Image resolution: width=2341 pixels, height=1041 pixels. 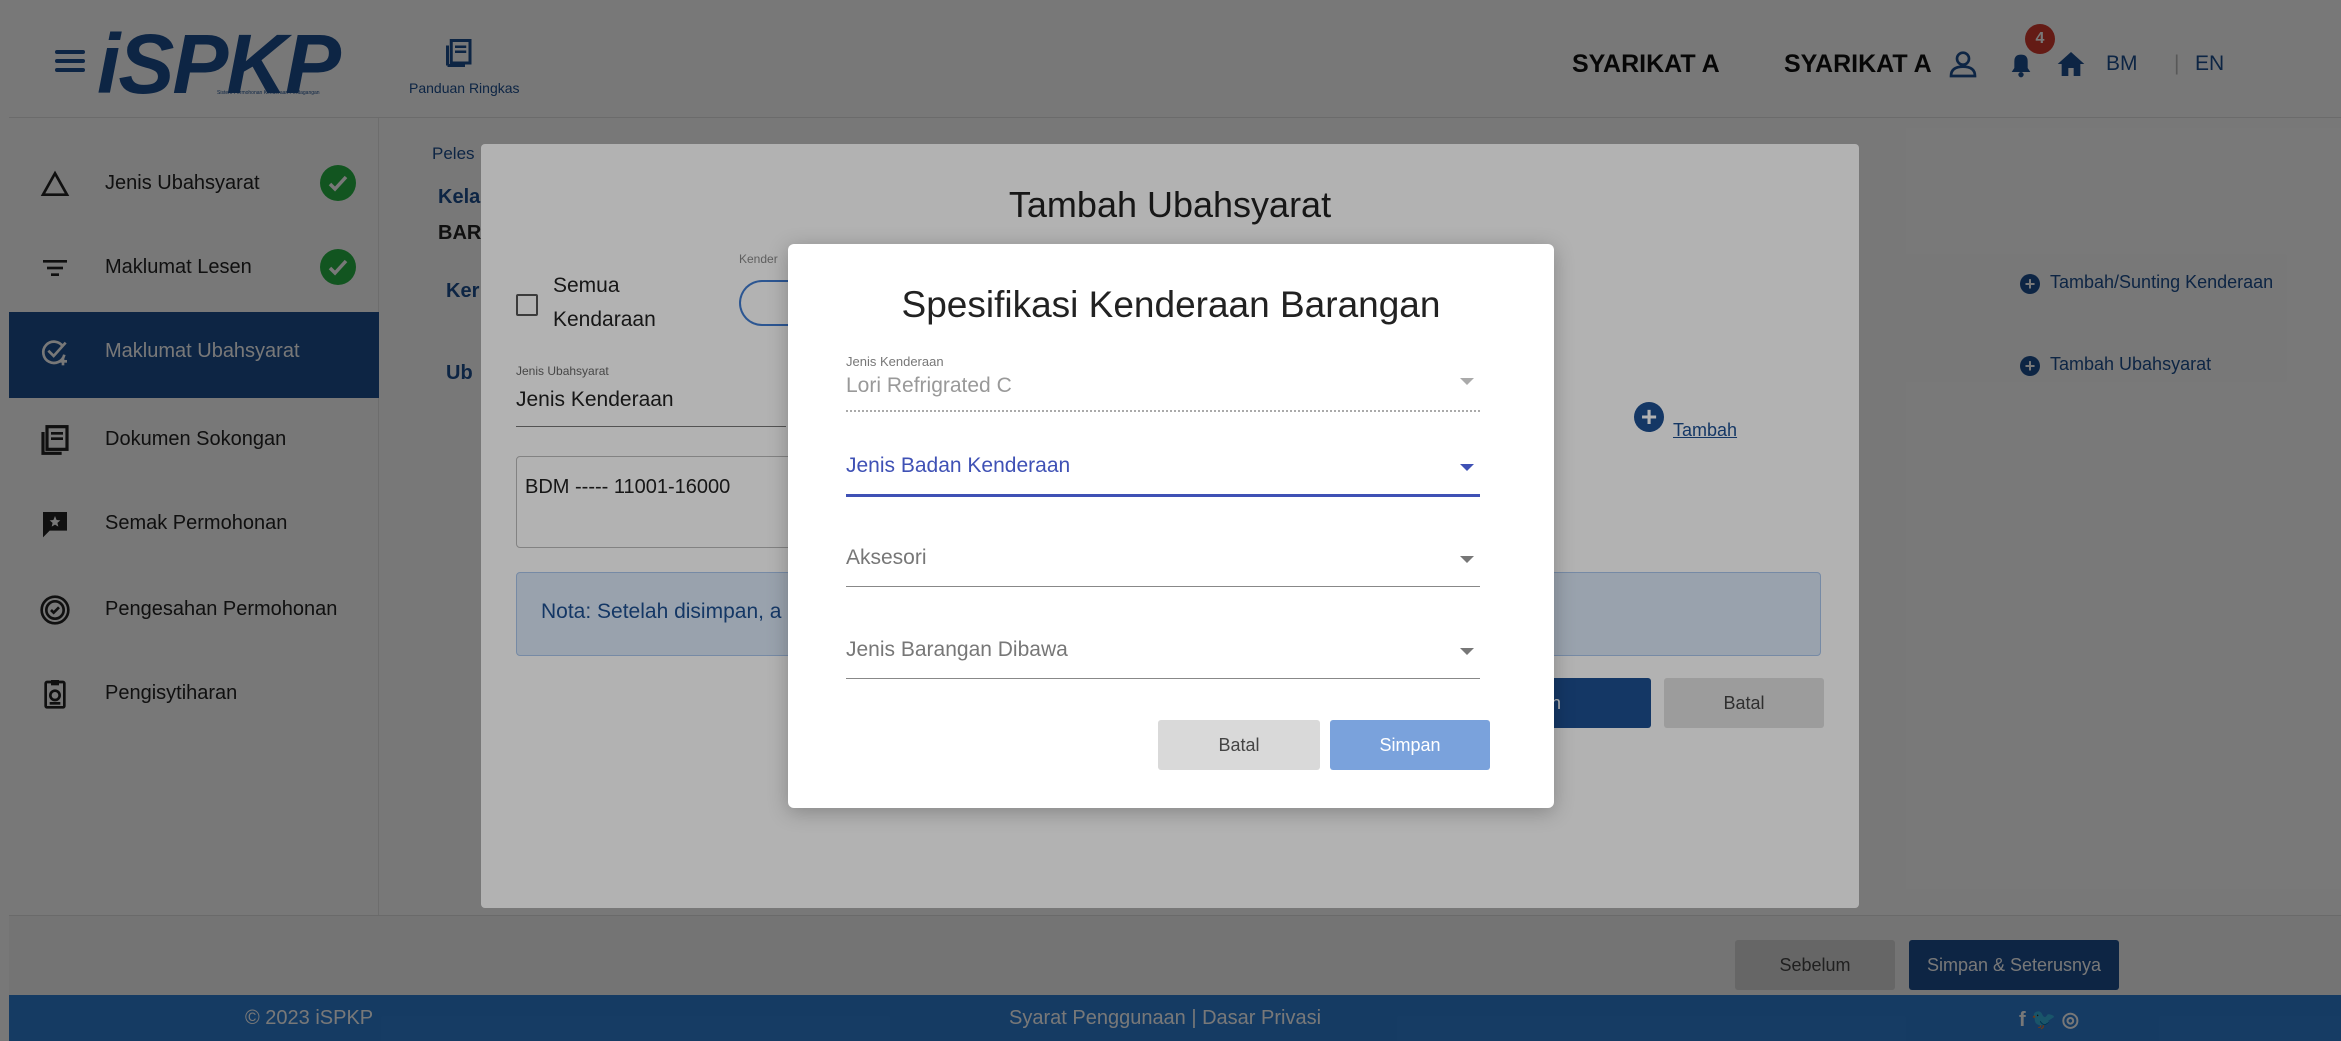 What do you see at coordinates (886, 557) in the screenshot?
I see `field-value: Aksesori` at bounding box center [886, 557].